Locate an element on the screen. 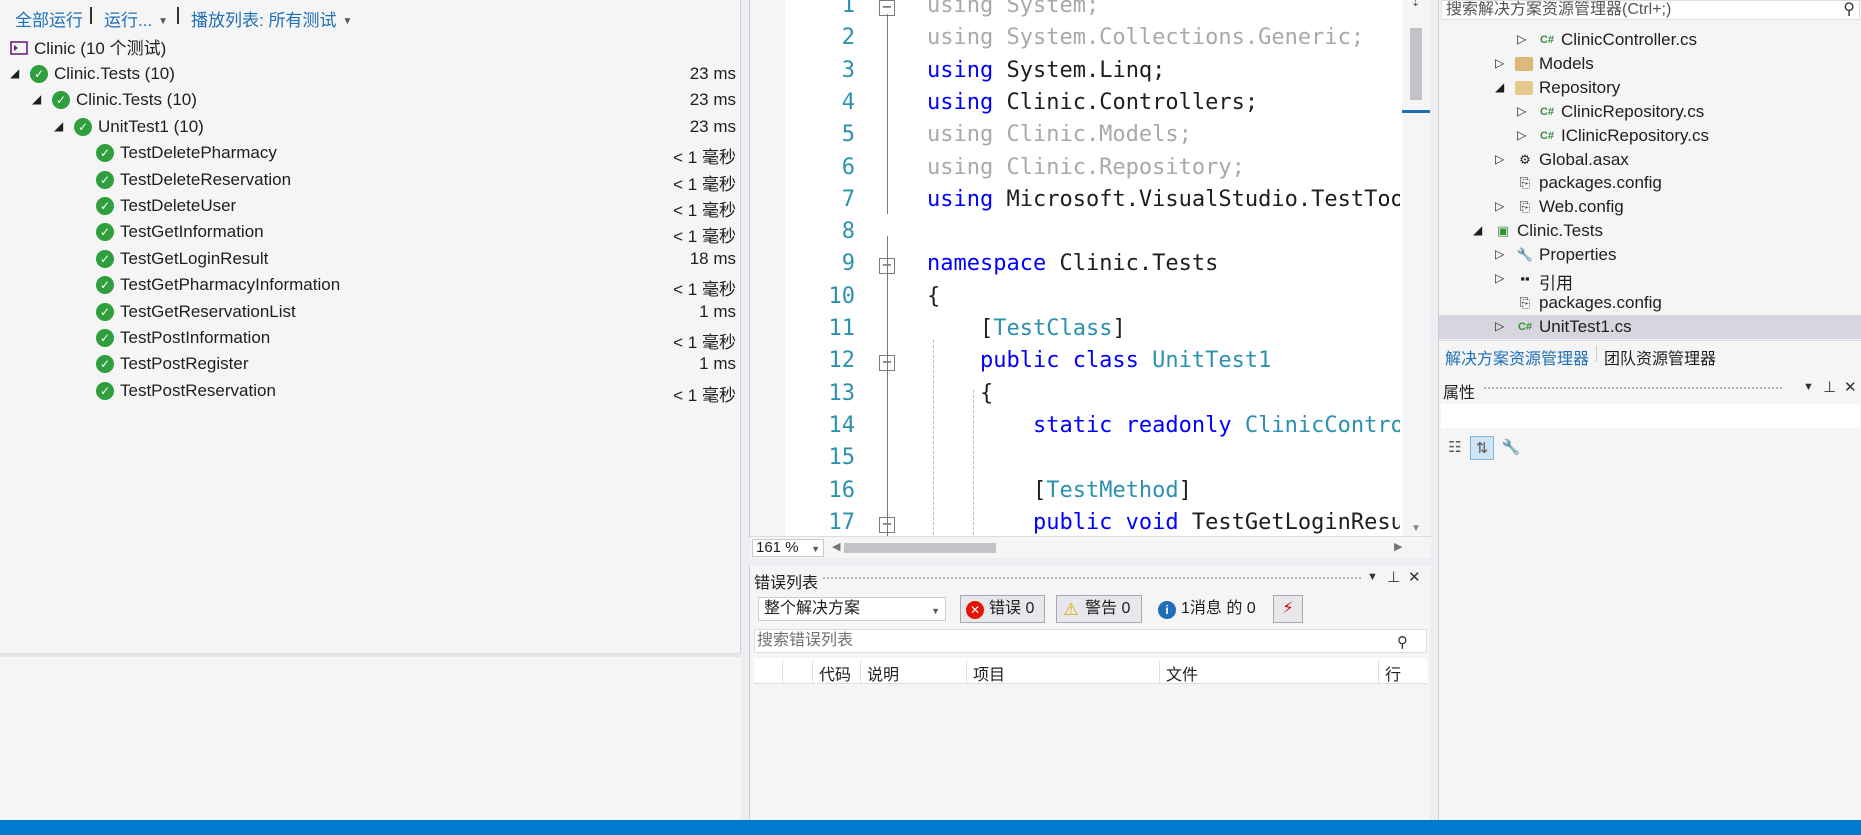 This screenshot has width=1861, height=835. code-line: 1− using System; is located at coordinates (1092, 12).